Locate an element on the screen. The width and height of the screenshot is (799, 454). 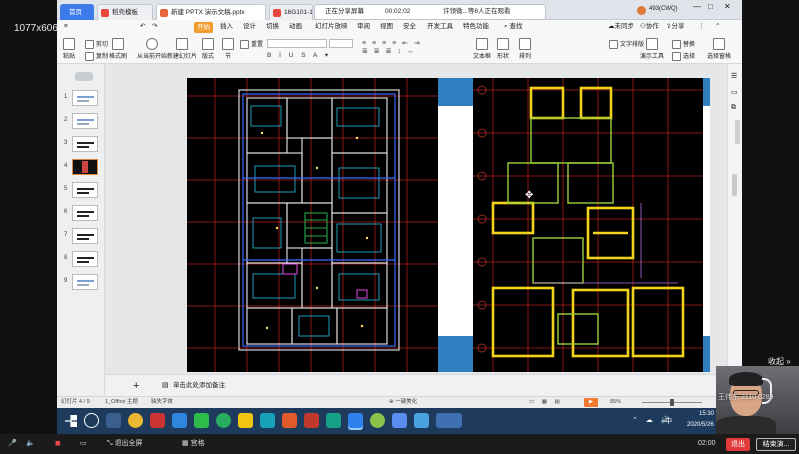
section-button: 节 is located at coordinates (228, 49).